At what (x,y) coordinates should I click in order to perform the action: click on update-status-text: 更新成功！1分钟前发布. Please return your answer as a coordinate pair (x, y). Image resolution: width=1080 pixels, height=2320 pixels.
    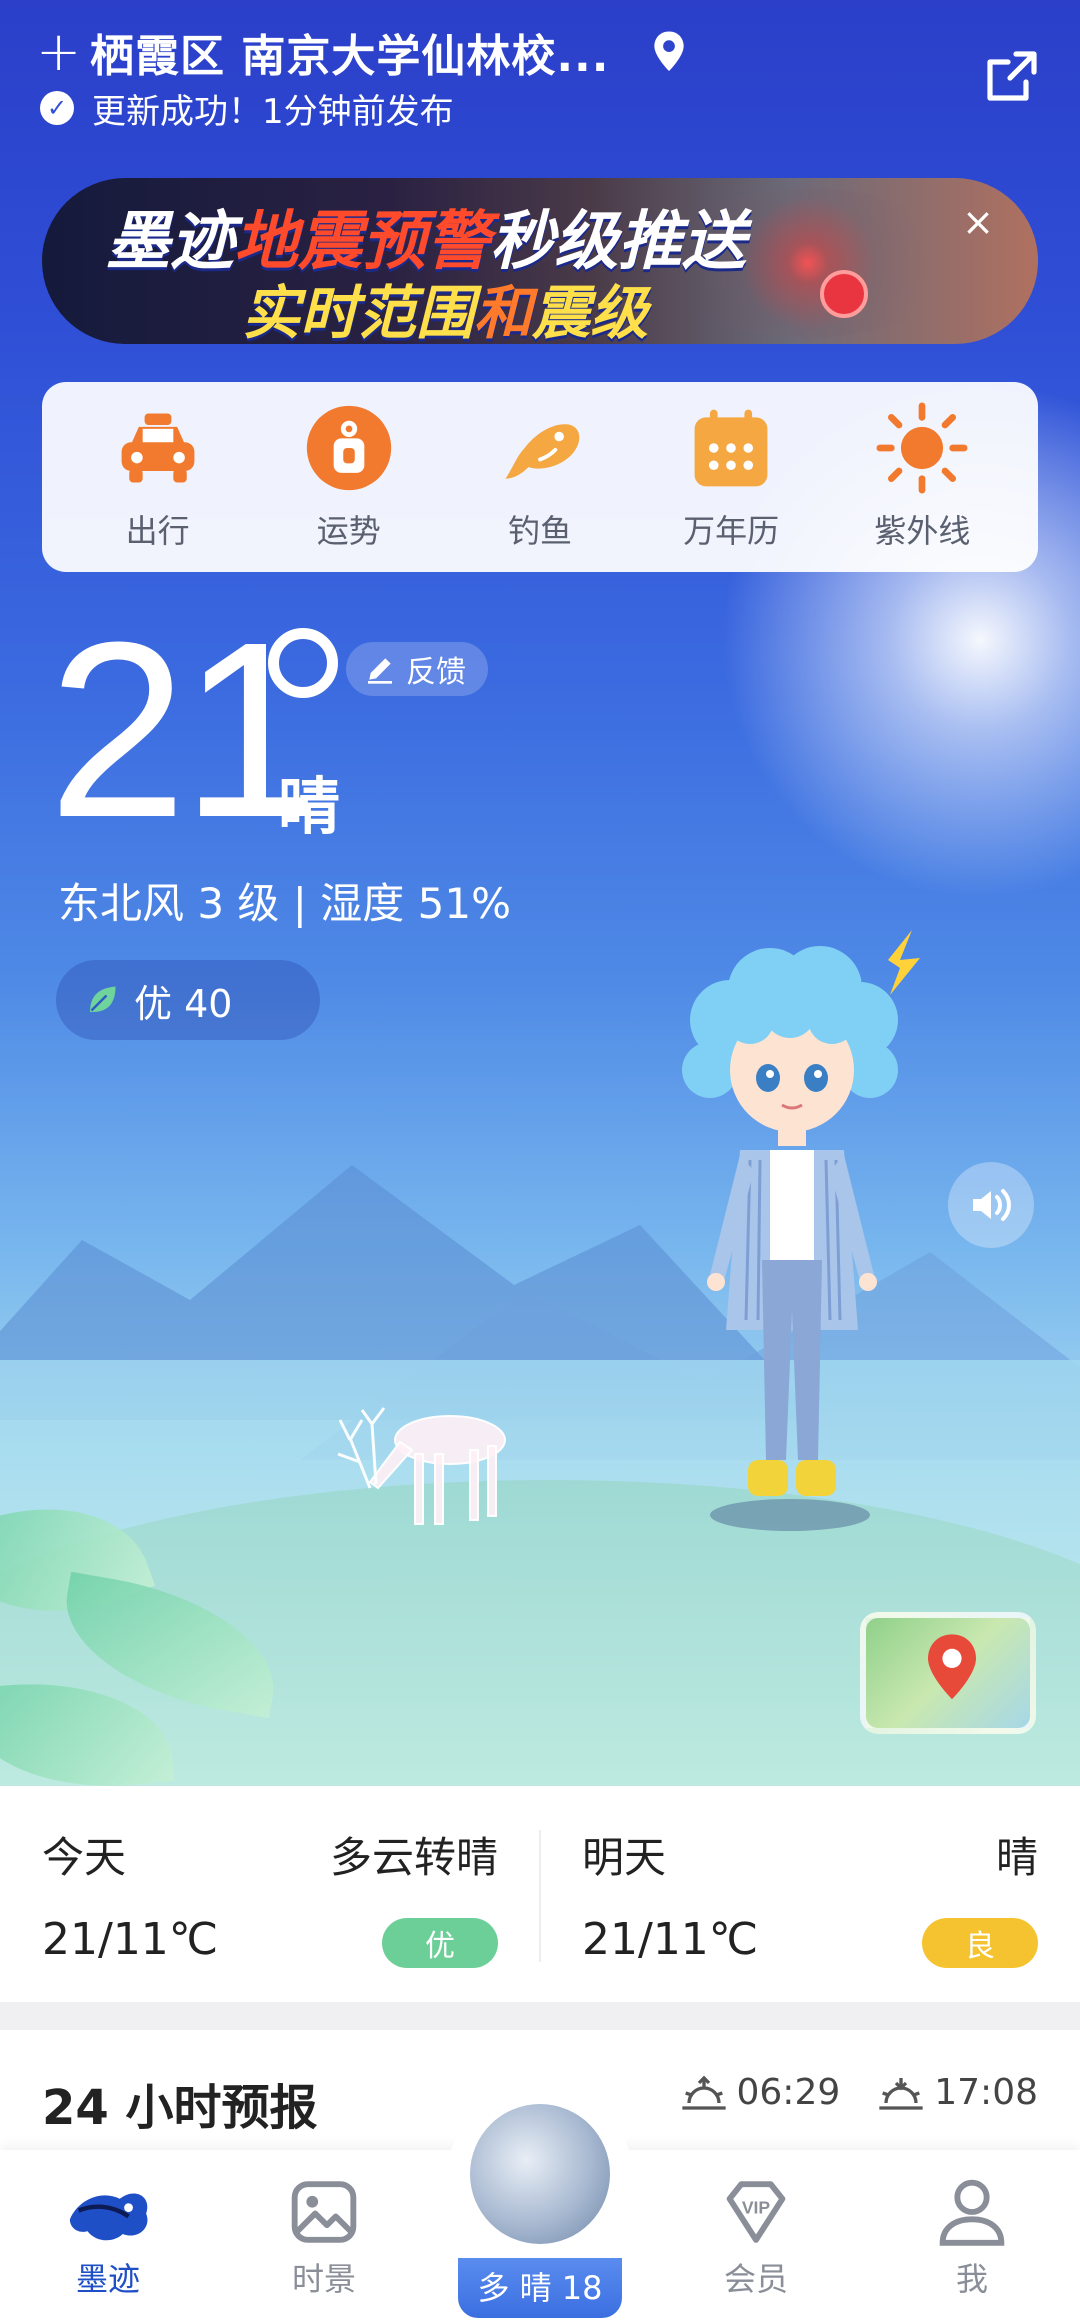
    Looking at the image, I should click on (273, 111).